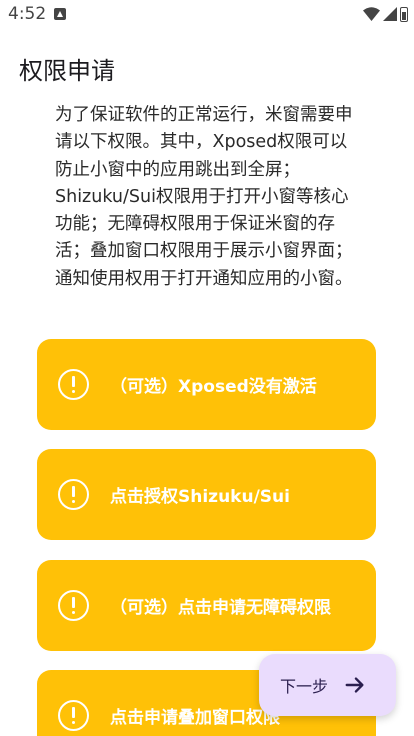  Describe the element at coordinates (304, 686) in the screenshot. I see `next-step-label: 下一步` at that location.